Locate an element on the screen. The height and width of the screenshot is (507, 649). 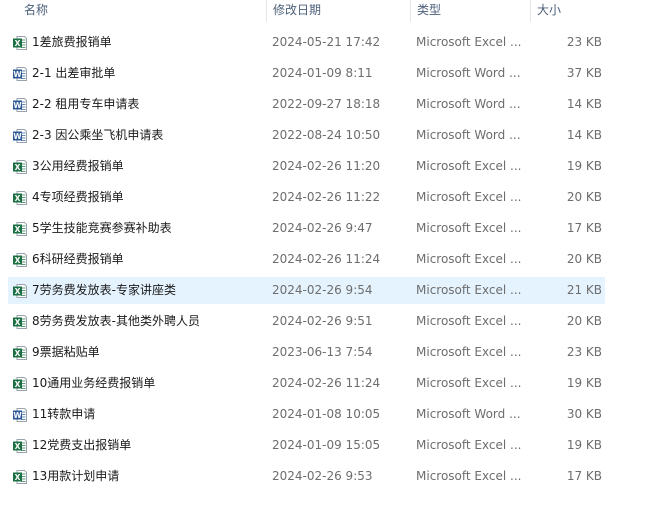
file-name-cell: W 2-1 出差审批单 is located at coordinates (138, 73).